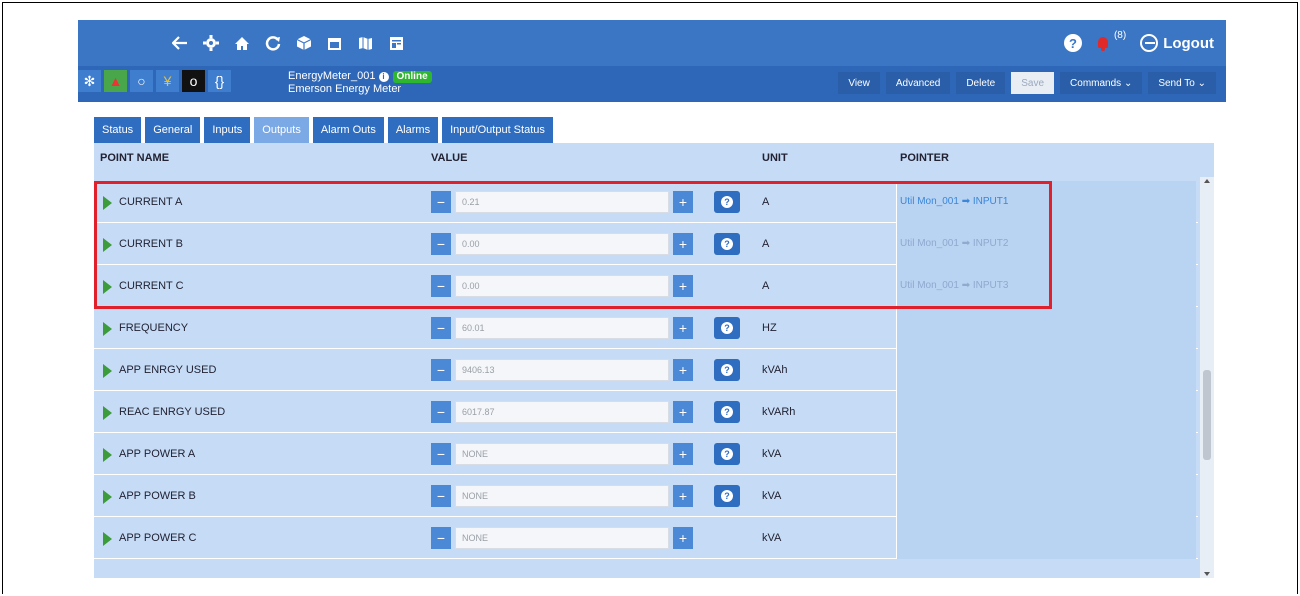 This screenshot has width=1300, height=596. Describe the element at coordinates (1207, 415) in the screenshot. I see `scrollbar-thumb` at that location.